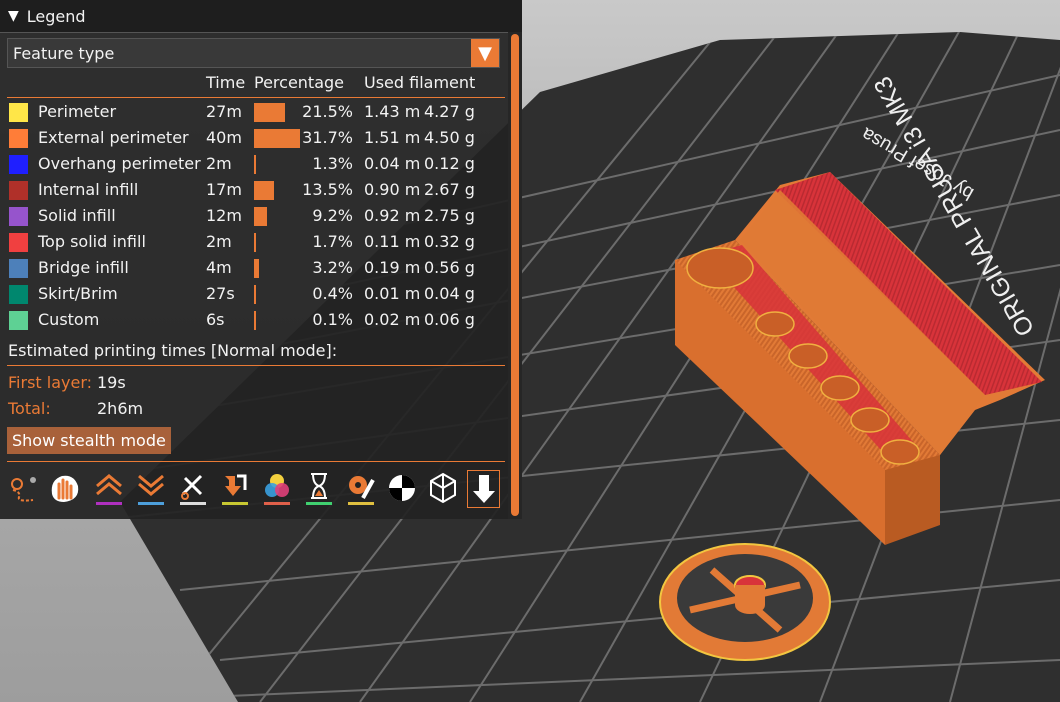 The image size is (1060, 702). What do you see at coordinates (29, 408) in the screenshot?
I see `total-label: Total:` at bounding box center [29, 408].